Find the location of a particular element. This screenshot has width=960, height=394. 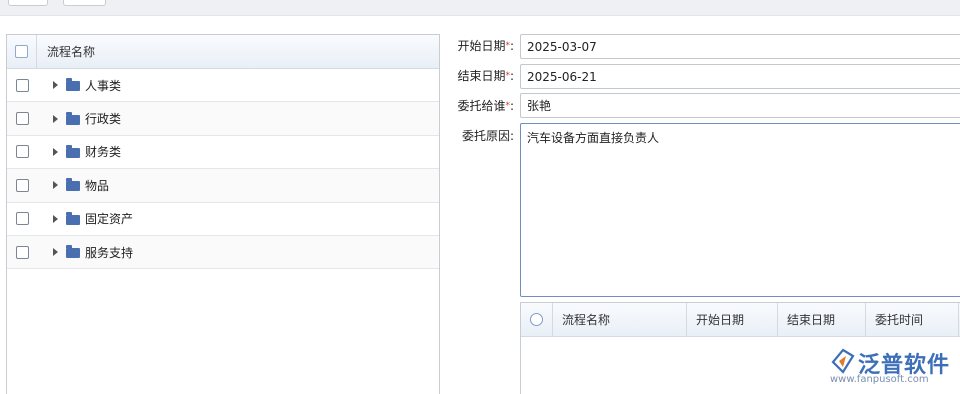

end-date-label: 结束日期*: is located at coordinates (481, 76).